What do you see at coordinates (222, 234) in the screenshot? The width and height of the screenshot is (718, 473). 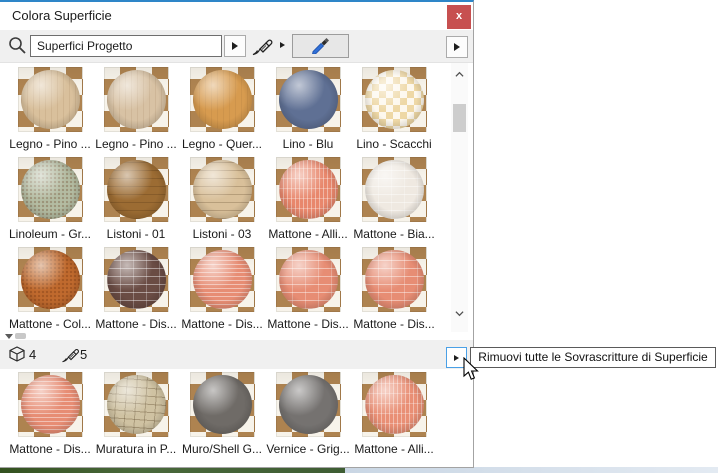 I see `material-label: Listoni - 03` at bounding box center [222, 234].